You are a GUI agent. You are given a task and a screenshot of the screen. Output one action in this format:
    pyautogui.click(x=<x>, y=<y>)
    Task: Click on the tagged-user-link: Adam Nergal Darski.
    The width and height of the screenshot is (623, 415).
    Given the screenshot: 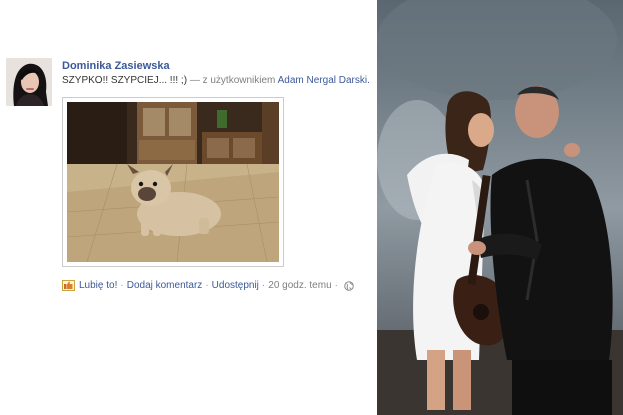 What is the action you would take?
    pyautogui.click(x=324, y=80)
    